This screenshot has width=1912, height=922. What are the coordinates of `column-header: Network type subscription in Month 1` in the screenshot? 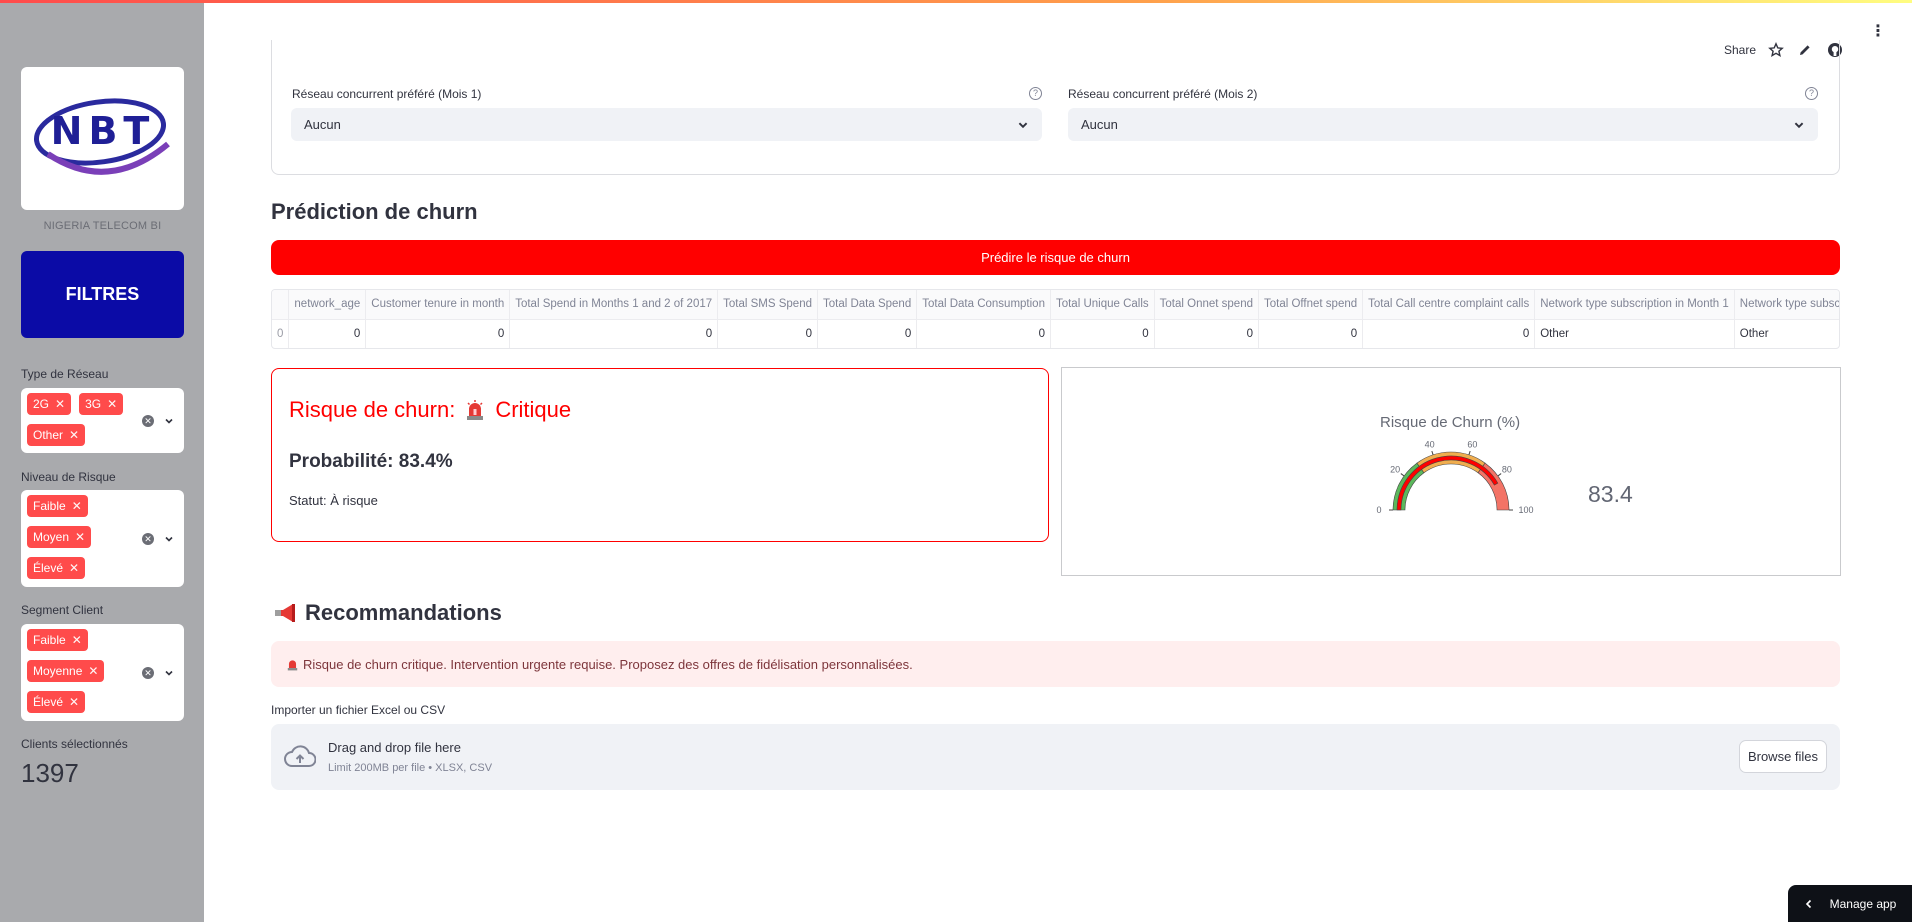 It's located at (1634, 305).